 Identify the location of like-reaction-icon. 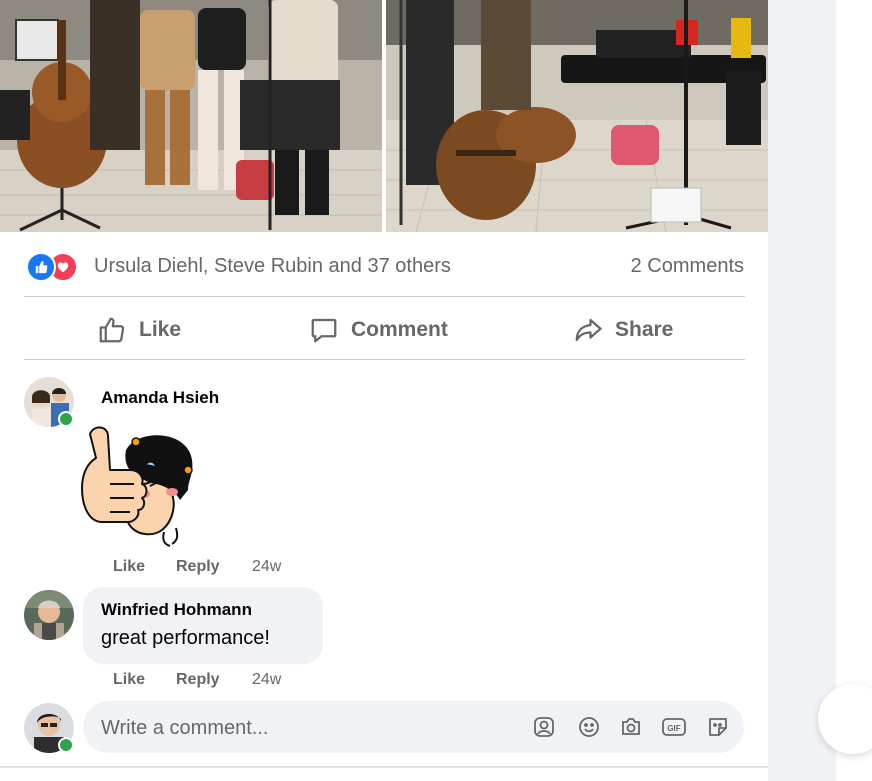
(41, 267).